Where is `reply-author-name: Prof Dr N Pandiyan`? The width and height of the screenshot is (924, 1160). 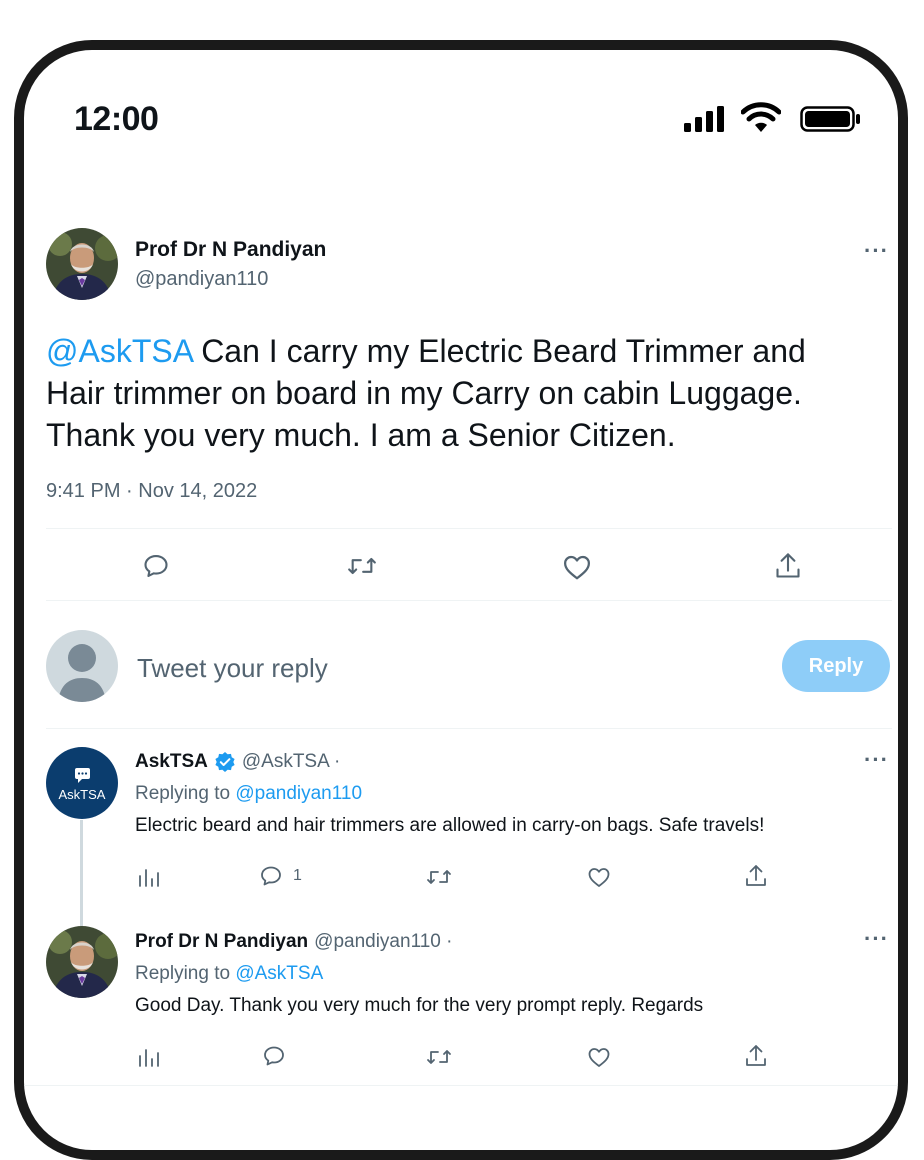
reply-author-name: Prof Dr N Pandiyan is located at coordinates (221, 942).